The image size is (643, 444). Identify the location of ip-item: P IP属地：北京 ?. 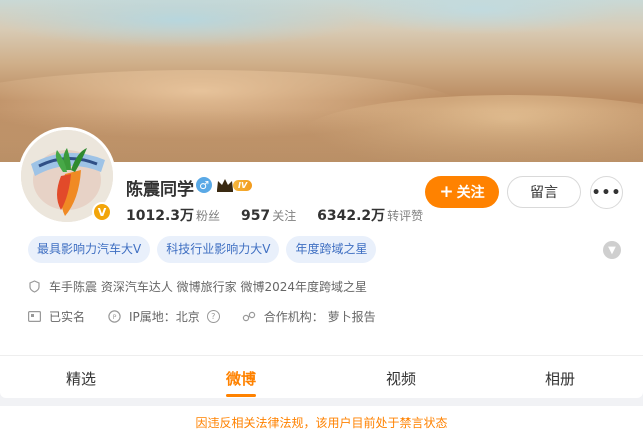
(163, 316).